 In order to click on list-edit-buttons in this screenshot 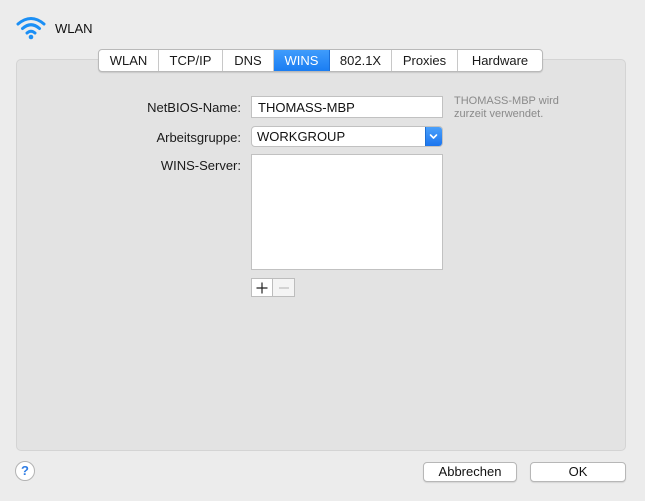, I will do `click(273, 287)`.